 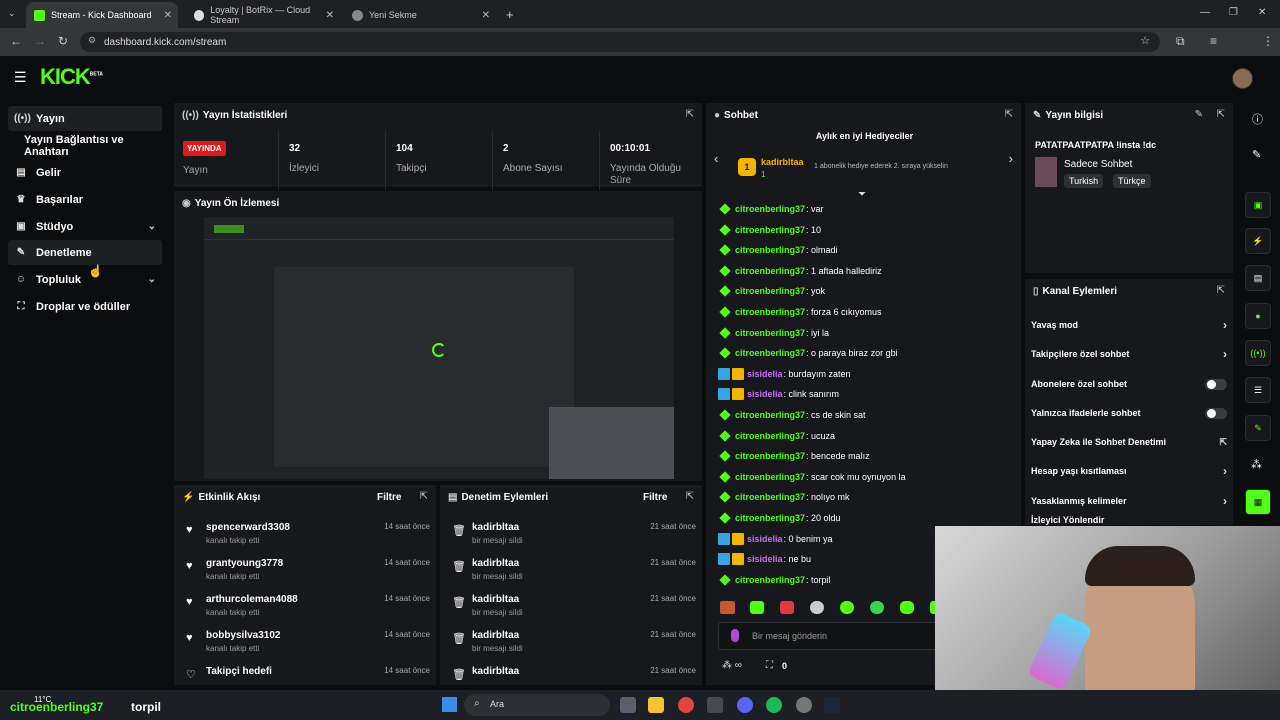 I want to click on spotify-icon, so click(x=774, y=705).